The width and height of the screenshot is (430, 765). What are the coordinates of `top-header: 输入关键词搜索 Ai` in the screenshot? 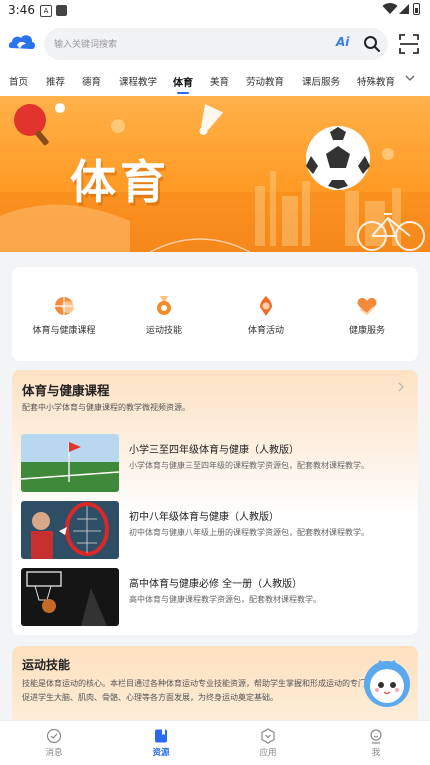 It's located at (215, 43).